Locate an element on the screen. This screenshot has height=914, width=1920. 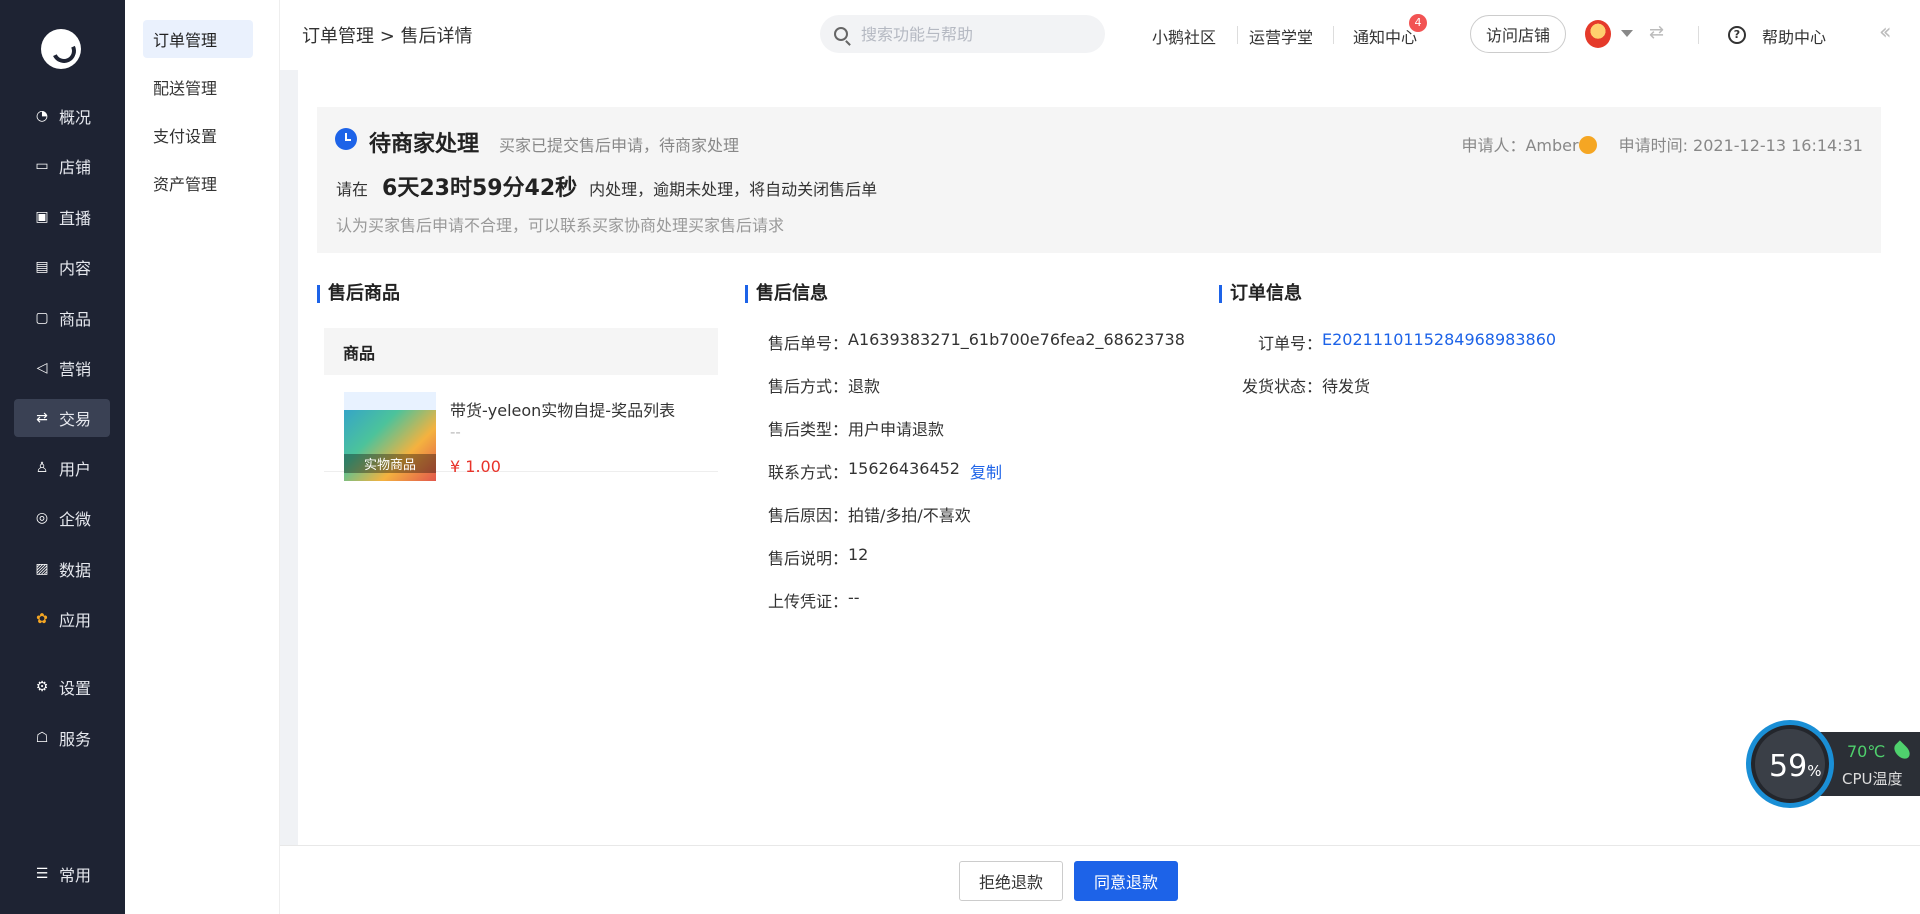
field-evidence: 上传凭证： -- is located at coordinates (807, 600).